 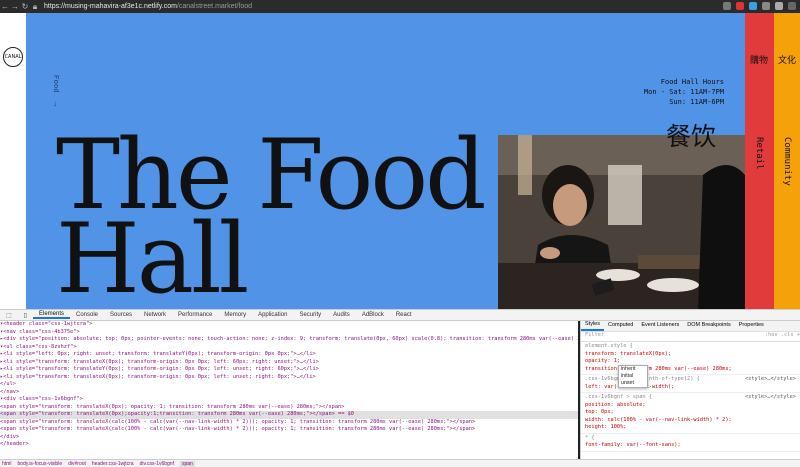 I want to click on filter-input: Filter, so click(x=594, y=336).